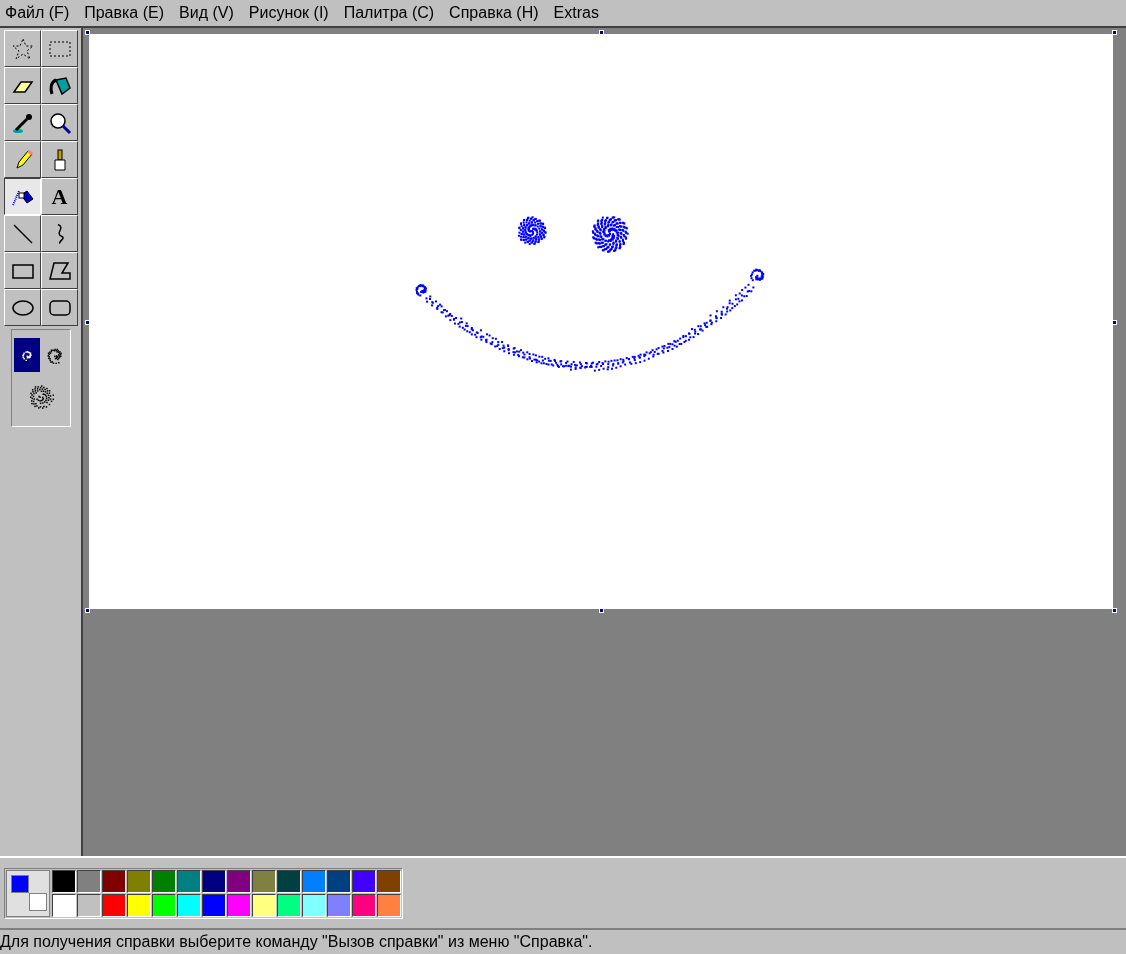 The image size is (1126, 954). I want to click on magnifier-icon, so click(59, 122).